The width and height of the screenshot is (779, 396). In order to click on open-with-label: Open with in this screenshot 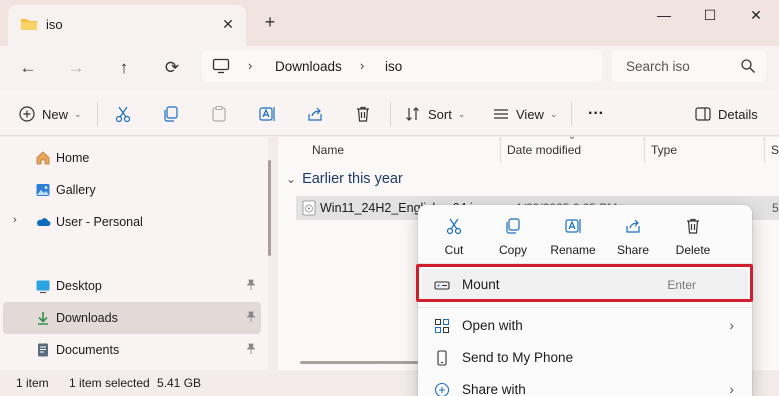, I will do `click(492, 325)`.